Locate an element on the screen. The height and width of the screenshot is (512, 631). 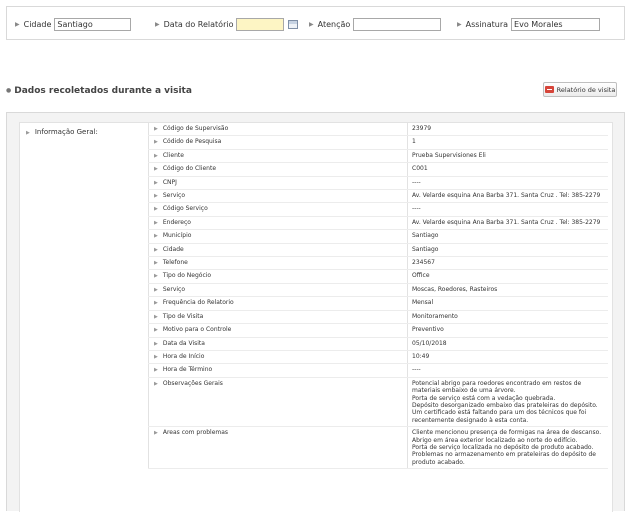
table-row: ▶ Hora de Início 10:49 is located at coordinates (378, 357).